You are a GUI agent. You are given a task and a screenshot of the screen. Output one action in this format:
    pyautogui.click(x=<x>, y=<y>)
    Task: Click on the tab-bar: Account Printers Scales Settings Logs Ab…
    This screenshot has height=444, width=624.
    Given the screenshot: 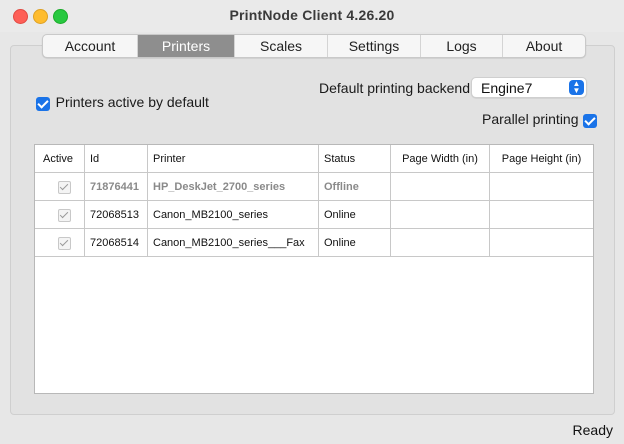 What is the action you would take?
    pyautogui.click(x=314, y=46)
    